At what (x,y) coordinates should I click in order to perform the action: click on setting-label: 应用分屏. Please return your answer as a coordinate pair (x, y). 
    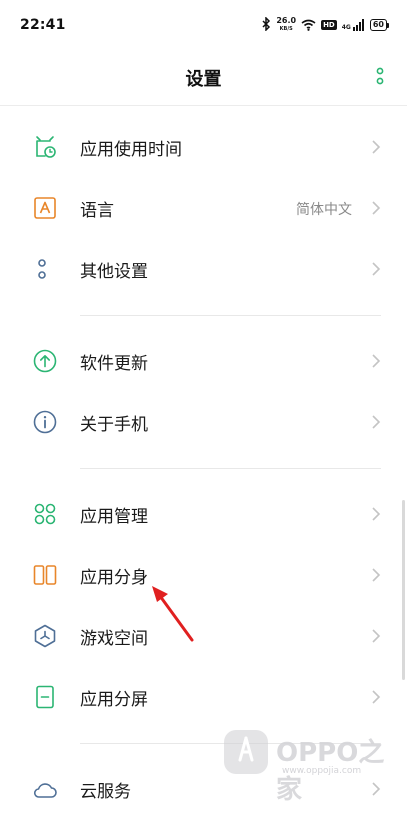
    Looking at the image, I should click on (114, 700).